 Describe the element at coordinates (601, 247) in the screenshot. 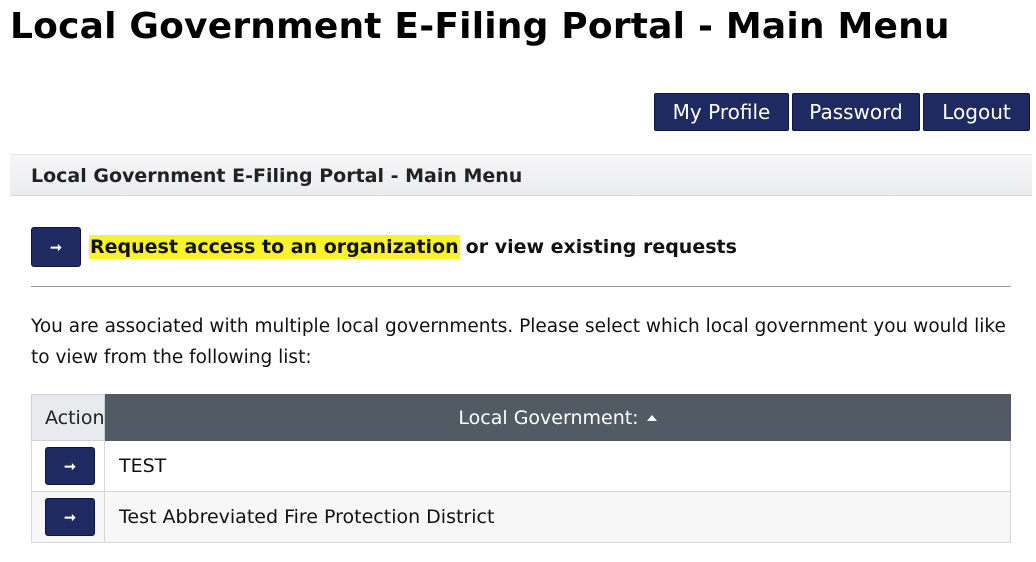

I see `request-access-rest-text: or view existing requests` at that location.